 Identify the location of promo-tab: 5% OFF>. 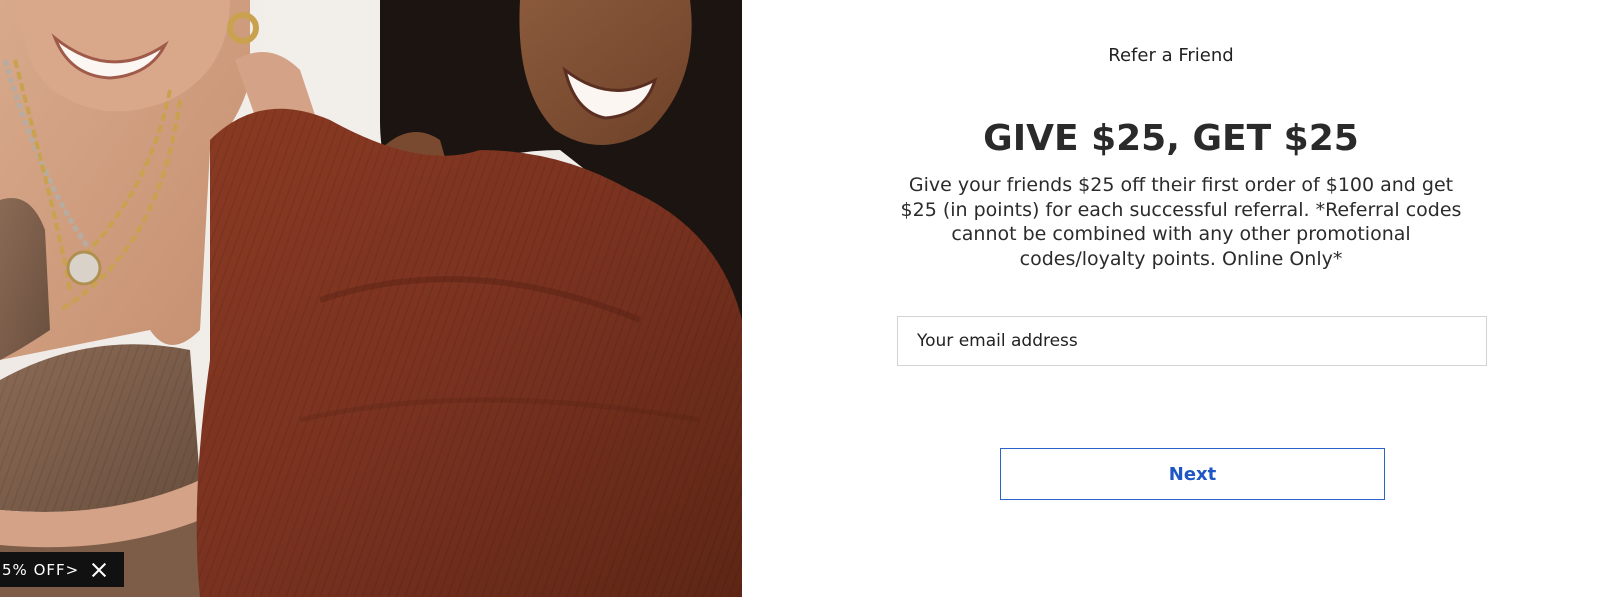
(62, 569).